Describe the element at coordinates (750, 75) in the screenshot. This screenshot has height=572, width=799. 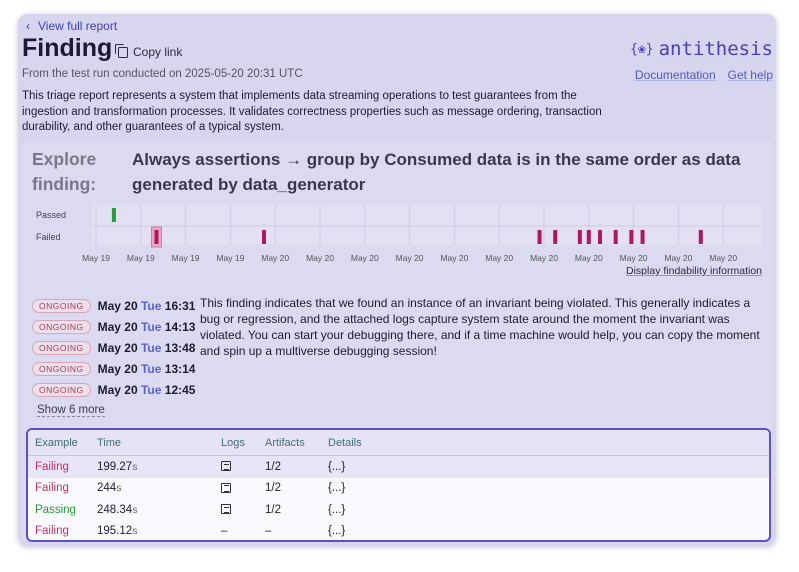
I see `get-help-link: Get help` at that location.